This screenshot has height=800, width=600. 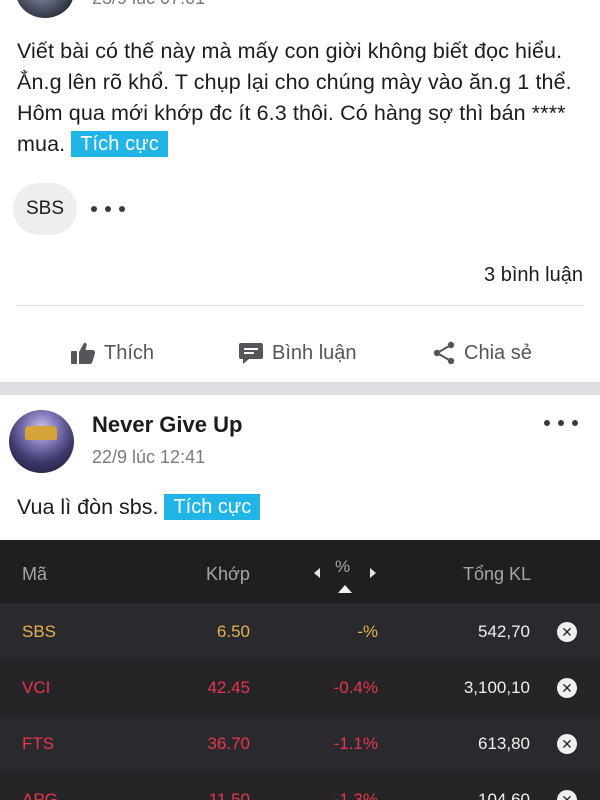 I want to click on stock-tag-chip: SBS, so click(x=45, y=209).